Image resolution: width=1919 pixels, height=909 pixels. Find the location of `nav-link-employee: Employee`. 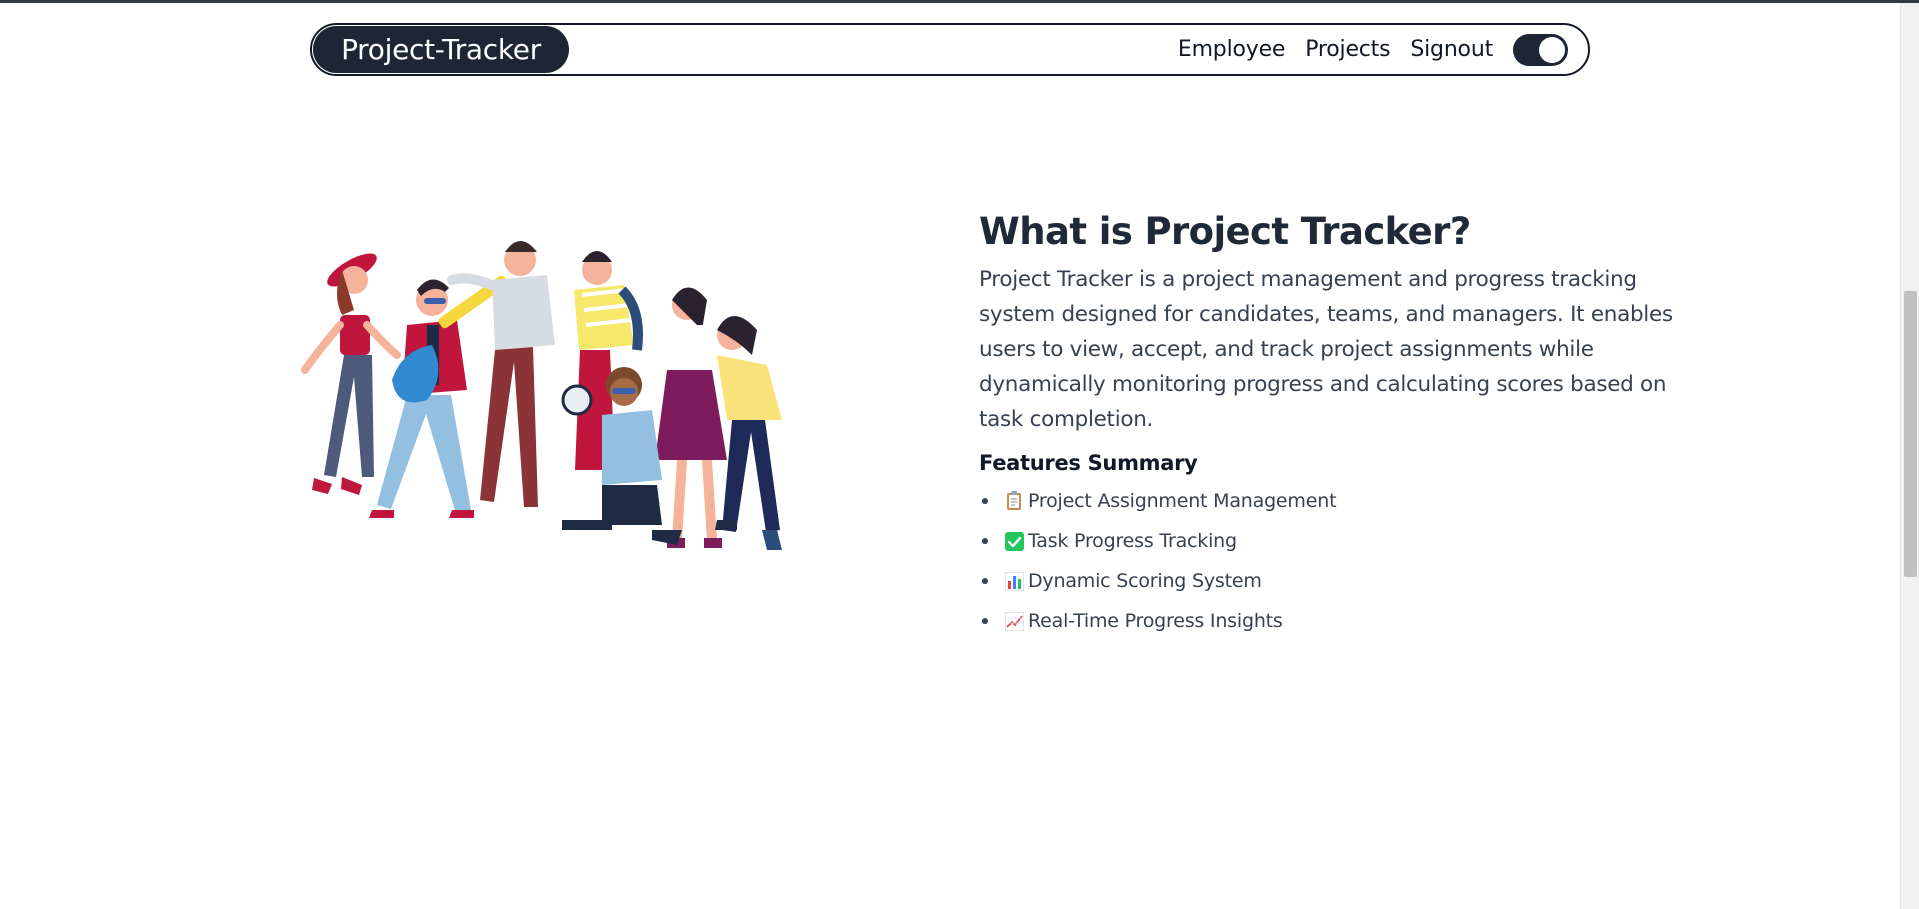

nav-link-employee: Employee is located at coordinates (1232, 49).